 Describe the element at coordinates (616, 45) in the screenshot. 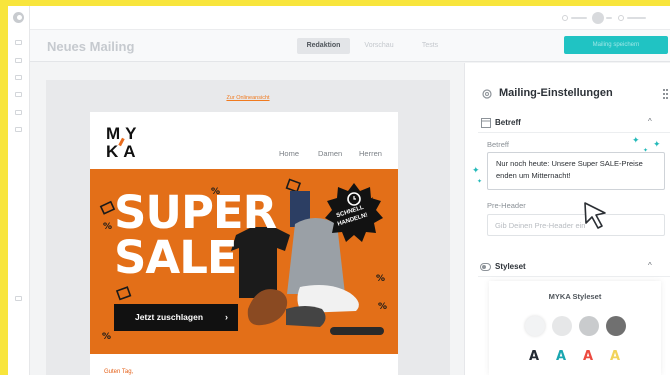

I see `save-mailing-button: Mailing speichern` at that location.